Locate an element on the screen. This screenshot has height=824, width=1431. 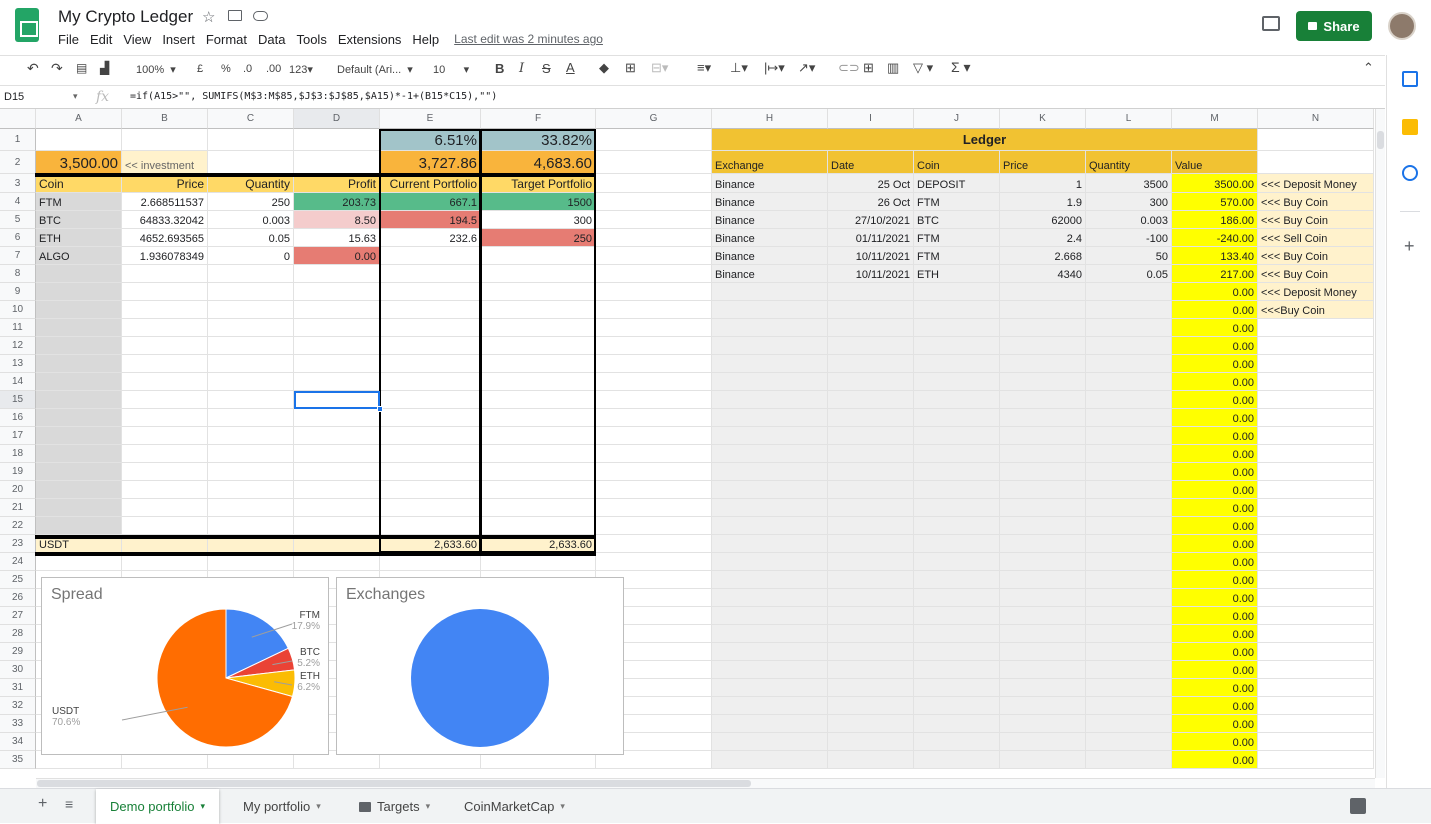
font-select: Default (Ari... ▾ is located at coordinates (375, 69).